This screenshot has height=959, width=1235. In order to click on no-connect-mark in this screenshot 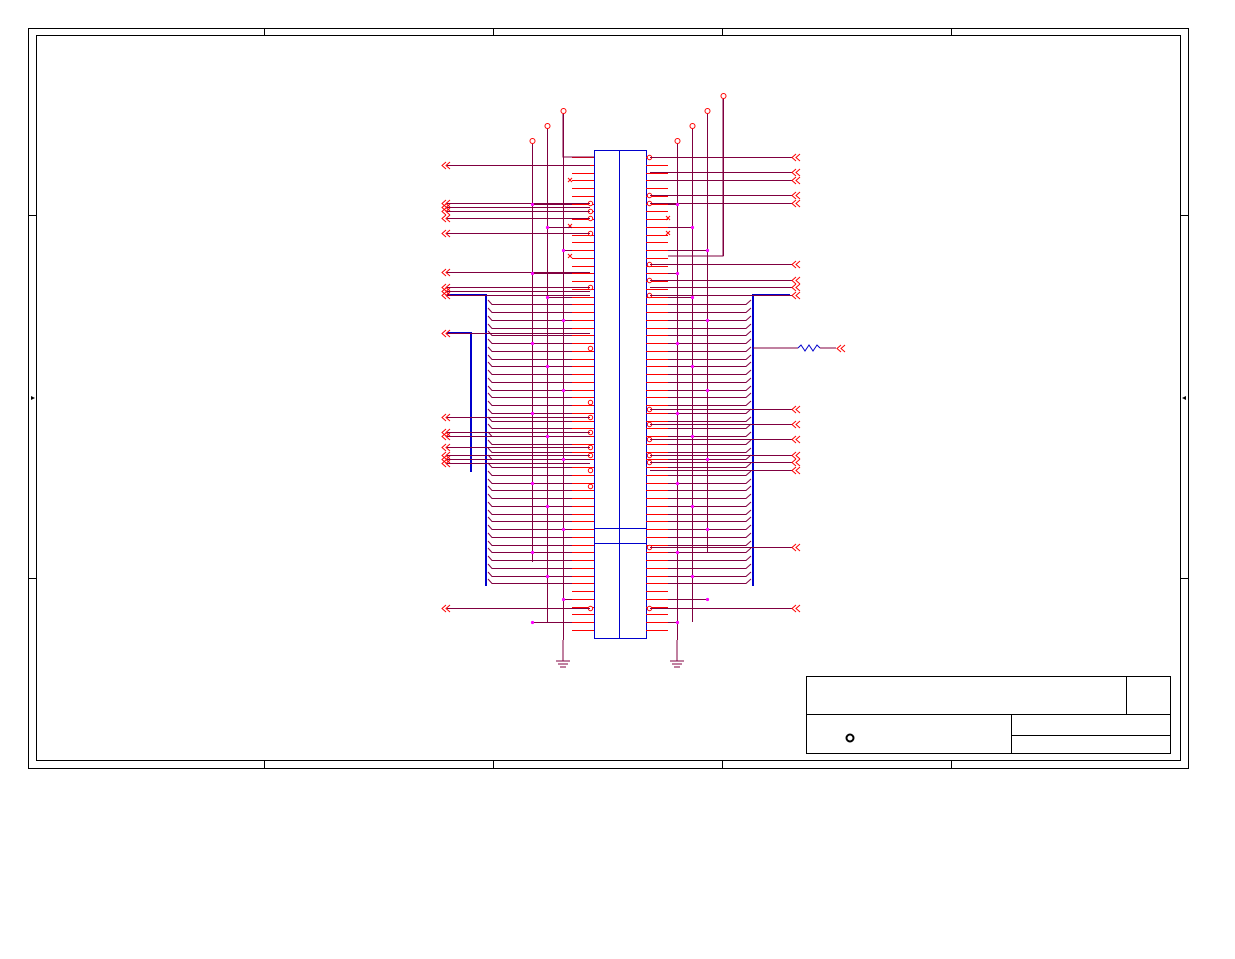, I will do `click(570, 256)`.